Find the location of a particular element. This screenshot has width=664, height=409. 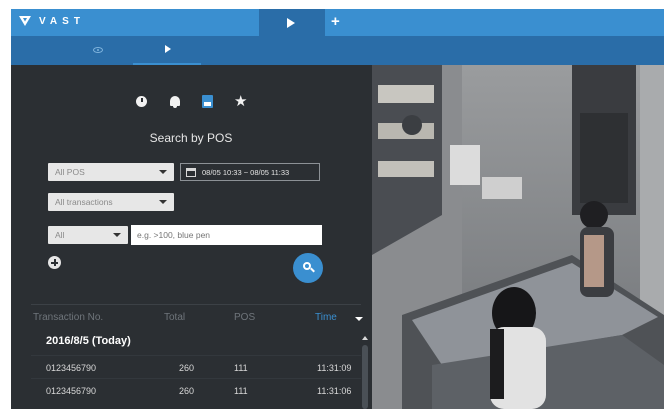

field-dropdown: All is located at coordinates (88, 235).